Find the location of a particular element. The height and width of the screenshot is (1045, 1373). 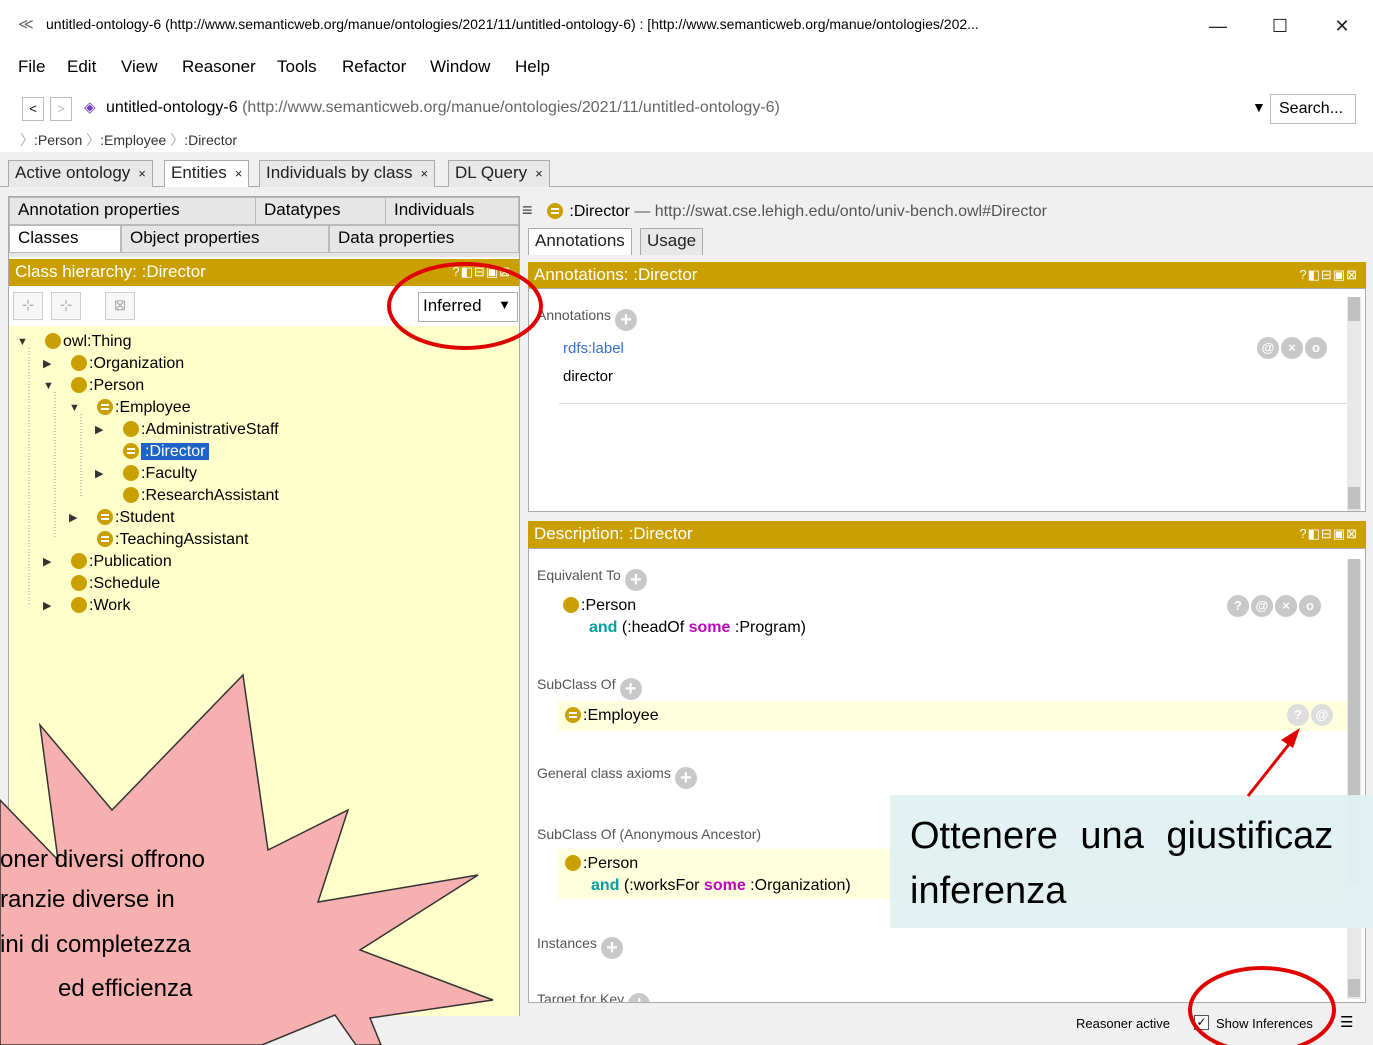

view-menu-icon: ≡ is located at coordinates (527, 210).